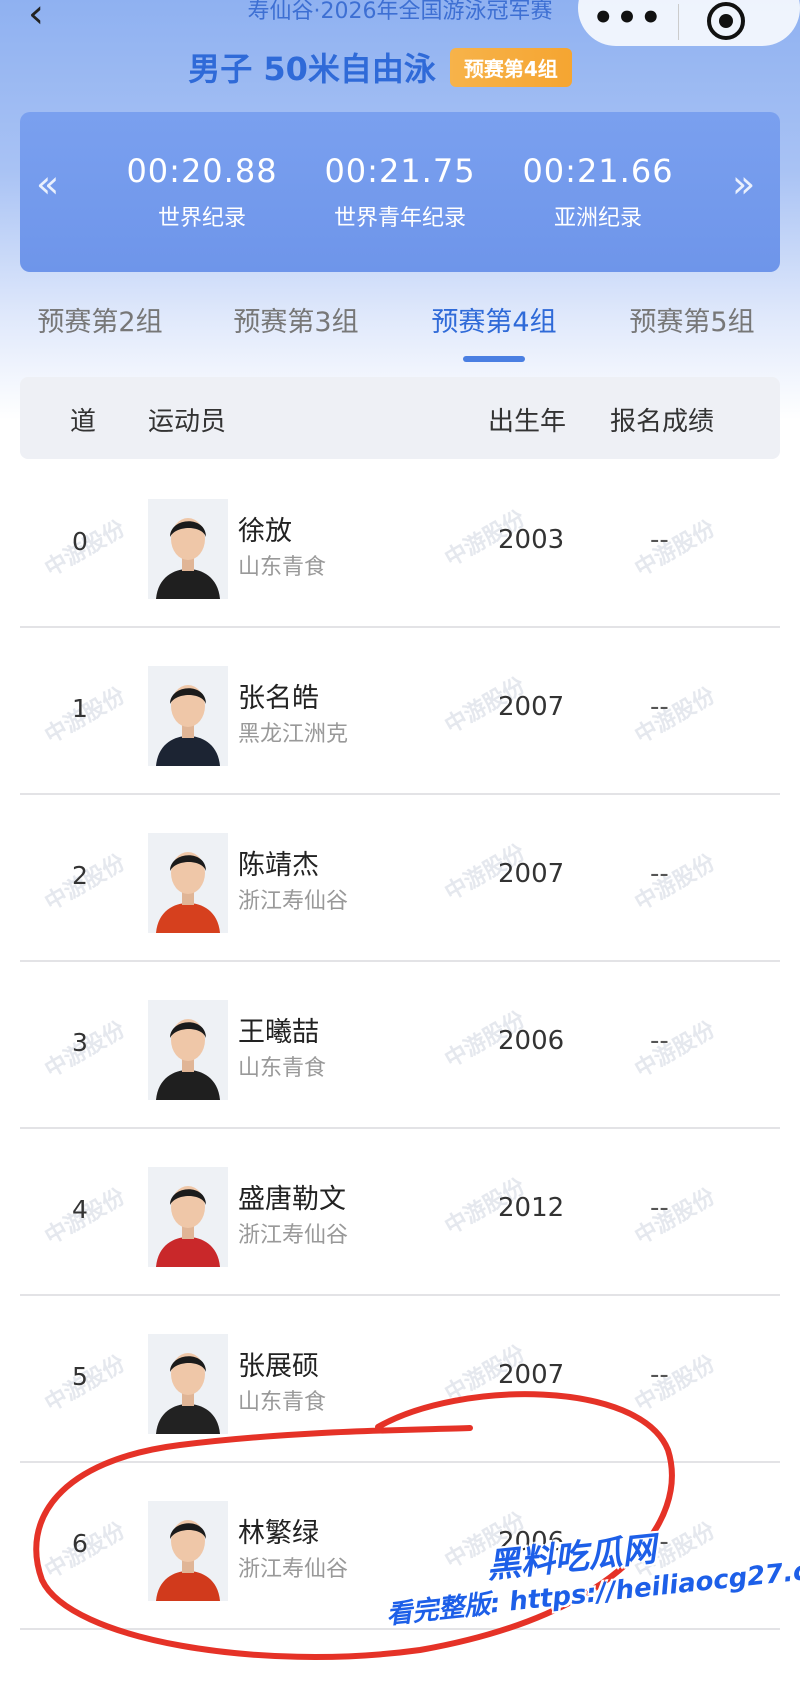 This screenshot has width=800, height=1687. I want to click on tab-heat-4: 预赛第4组, so click(494, 319).